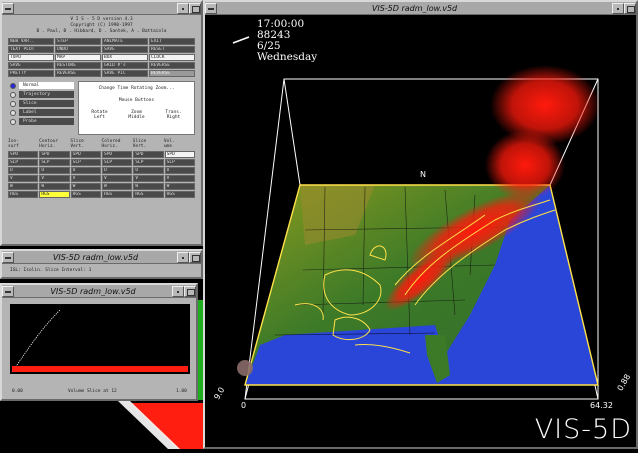 Image resolution: width=638 pixels, height=453 pixels. Describe the element at coordinates (125, 73) in the screenshot. I see `save-pic-button: SAVE PIC` at that location.